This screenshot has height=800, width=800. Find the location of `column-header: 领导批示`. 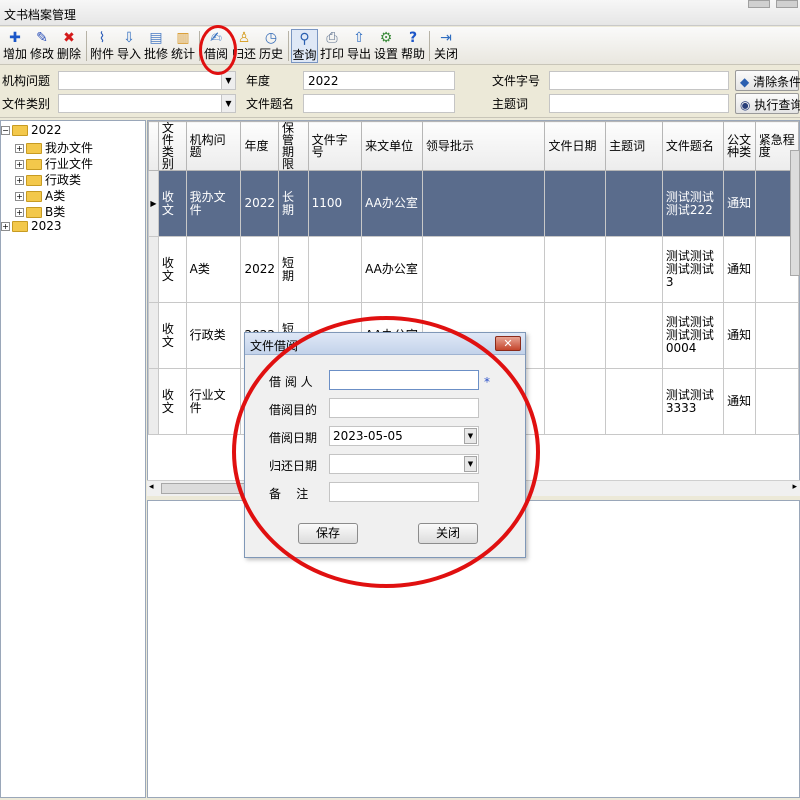

column-header: 领导批示 is located at coordinates (483, 146).